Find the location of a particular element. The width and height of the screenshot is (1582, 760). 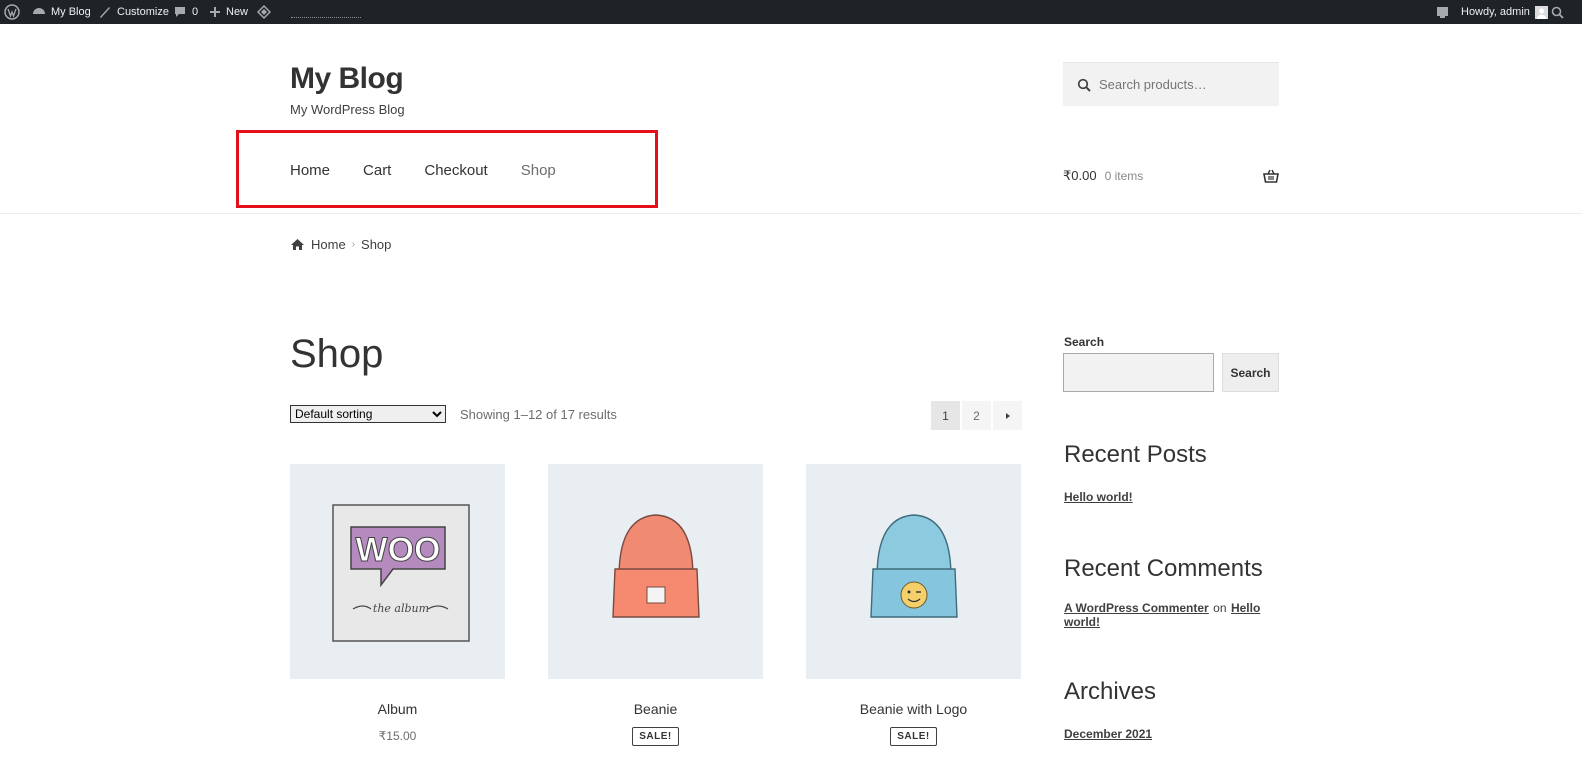

dashboard-icon is located at coordinates (39, 11).